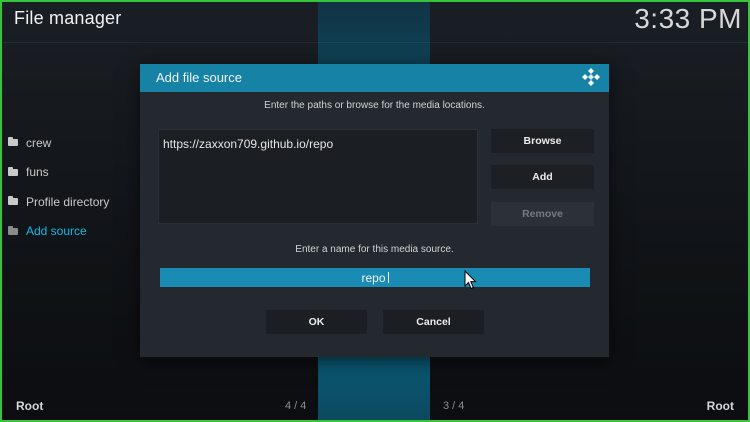 Image resolution: width=750 pixels, height=422 pixels. Describe the element at coordinates (542, 214) in the screenshot. I see `remove-button: Remove` at that location.